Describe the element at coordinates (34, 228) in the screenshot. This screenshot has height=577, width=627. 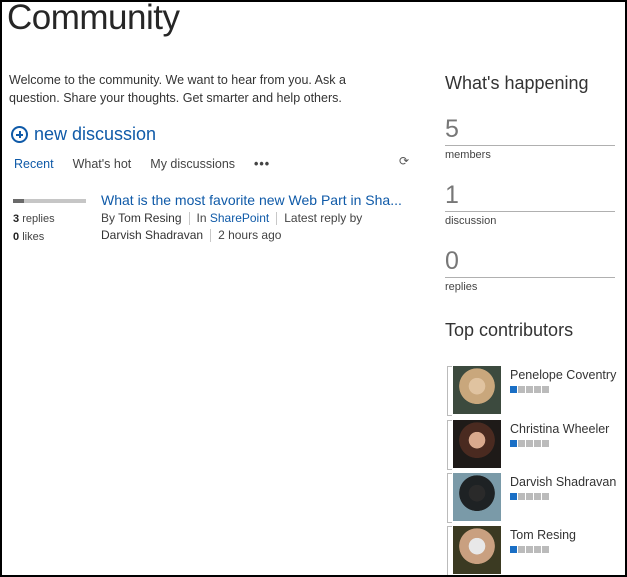
I see `discussion-stats: 3 replies 0 likes` at that location.